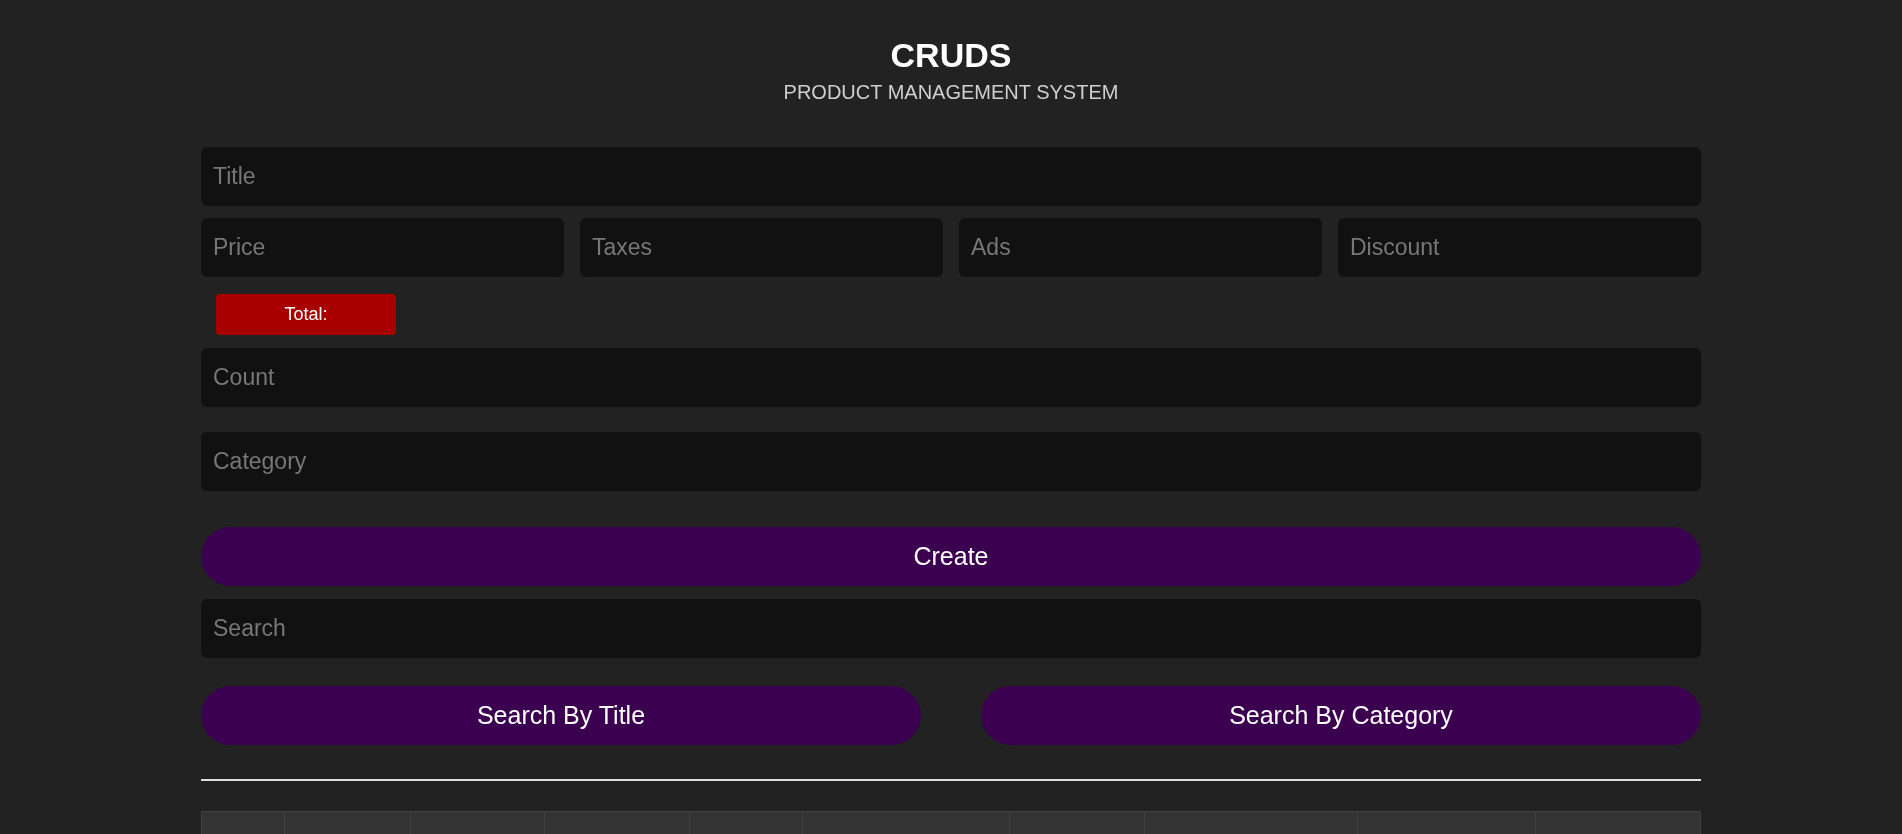 The height and width of the screenshot is (834, 1902). What do you see at coordinates (306, 314) in the screenshot?
I see `total-badge: Total:` at bounding box center [306, 314].